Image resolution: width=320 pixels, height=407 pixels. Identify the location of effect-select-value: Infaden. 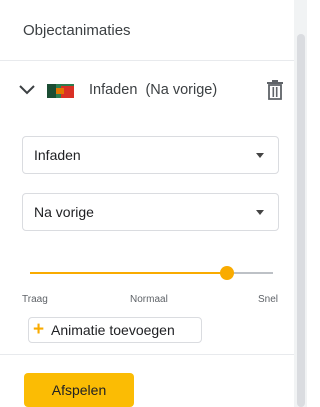
(57, 155).